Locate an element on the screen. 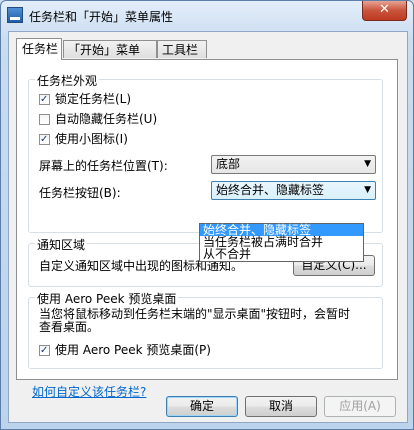  aero-peek-description-line2: 查看桌面。 is located at coordinates (69, 327).